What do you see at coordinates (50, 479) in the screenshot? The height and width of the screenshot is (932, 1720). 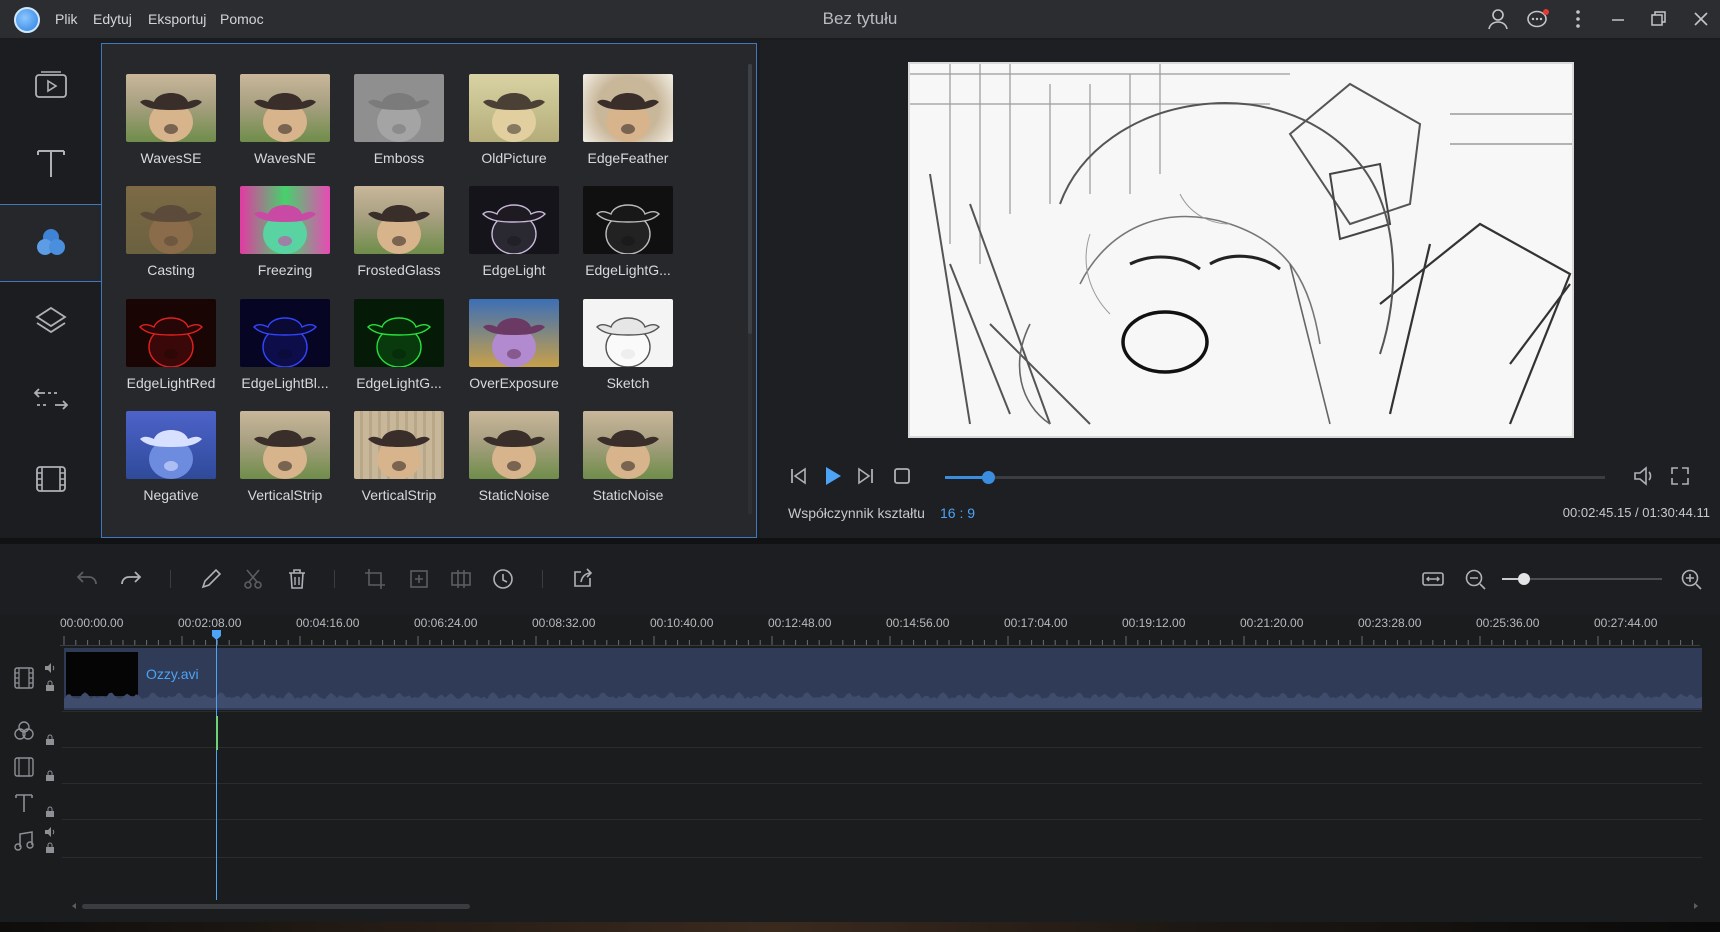 I see `sidebar-item-elements` at bounding box center [50, 479].